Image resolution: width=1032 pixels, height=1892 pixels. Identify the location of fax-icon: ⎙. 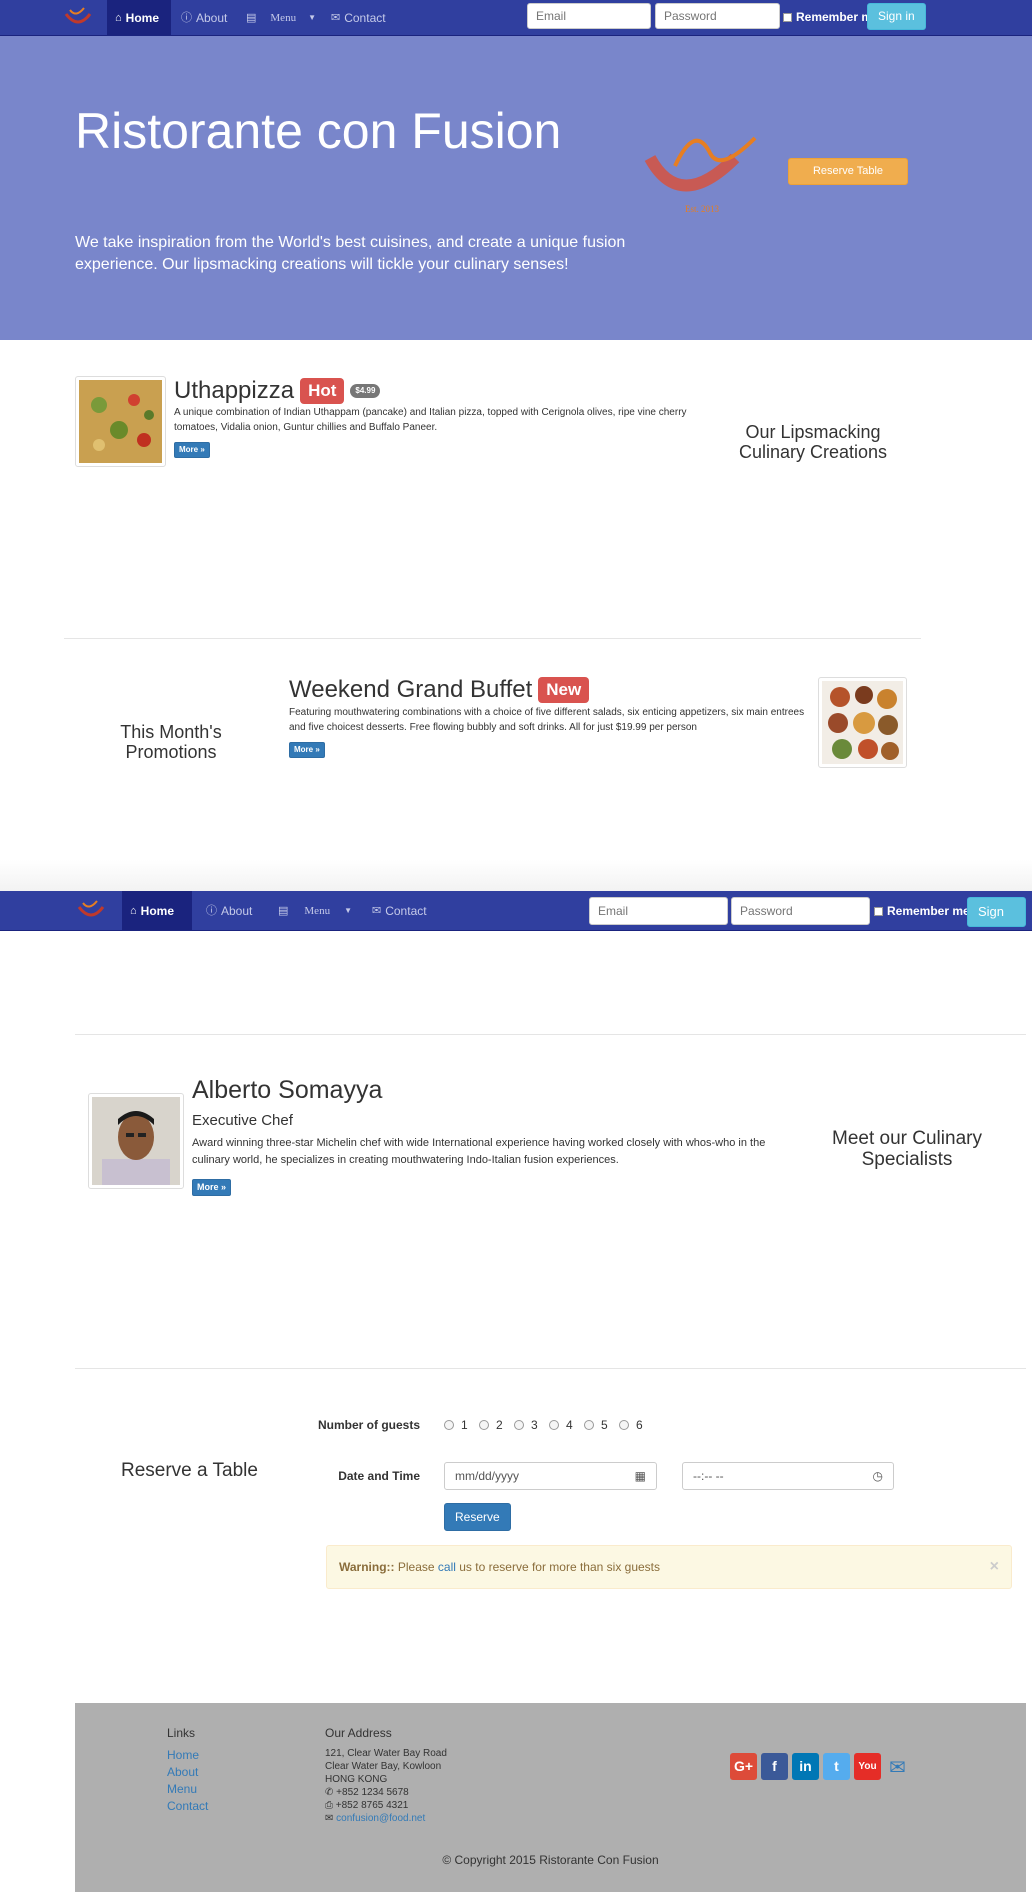
(330, 1805).